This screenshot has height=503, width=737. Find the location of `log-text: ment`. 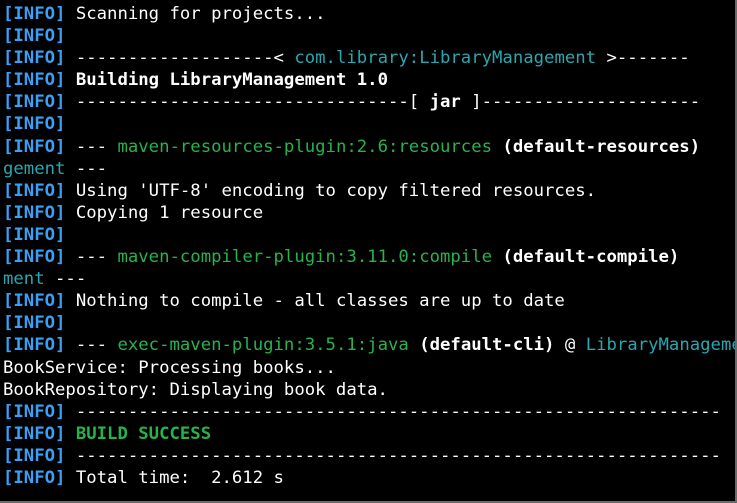

log-text: ment is located at coordinates (24, 279).